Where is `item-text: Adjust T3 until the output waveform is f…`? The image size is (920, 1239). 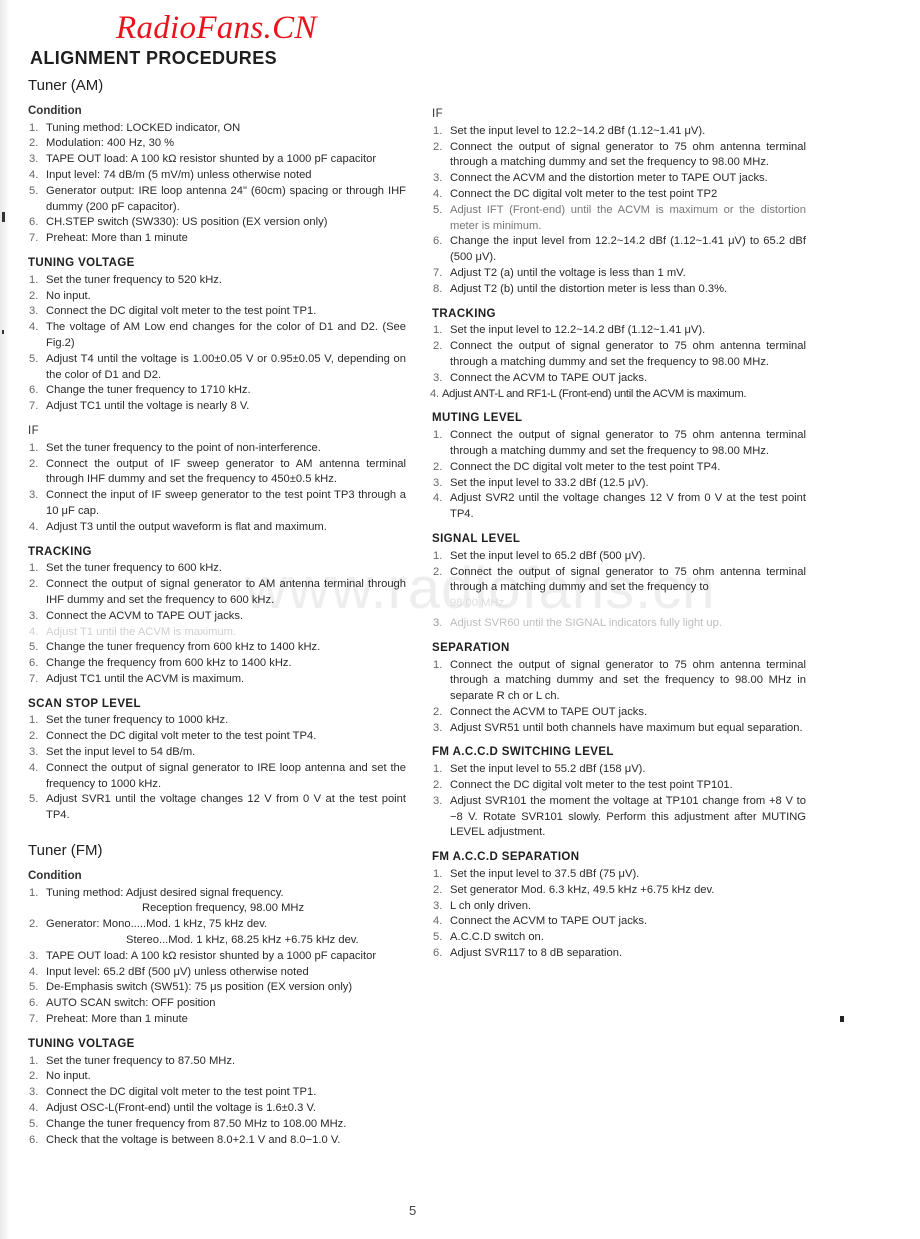
item-text: Adjust T3 until the output waveform is f… is located at coordinates (186, 526).